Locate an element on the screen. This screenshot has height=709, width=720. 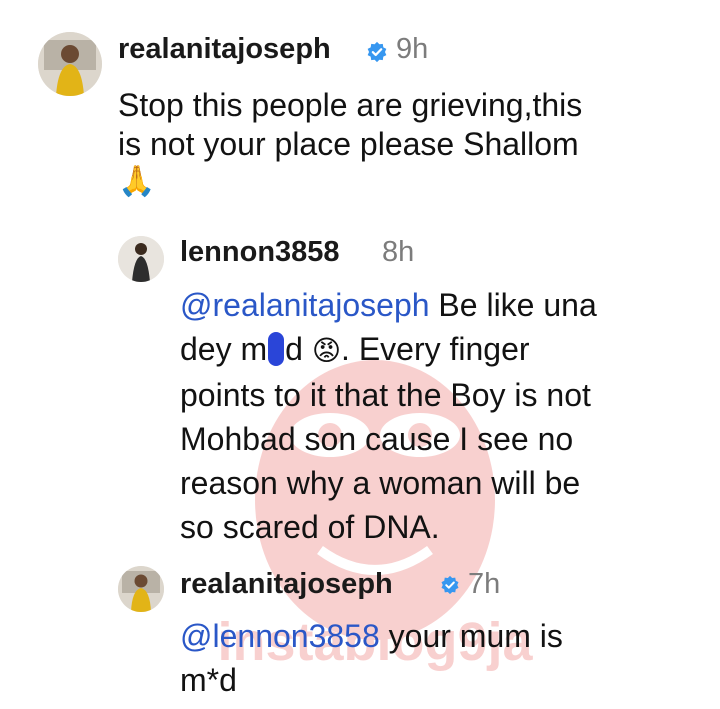
comment-timestamp: 7h is located at coordinates (484, 584).